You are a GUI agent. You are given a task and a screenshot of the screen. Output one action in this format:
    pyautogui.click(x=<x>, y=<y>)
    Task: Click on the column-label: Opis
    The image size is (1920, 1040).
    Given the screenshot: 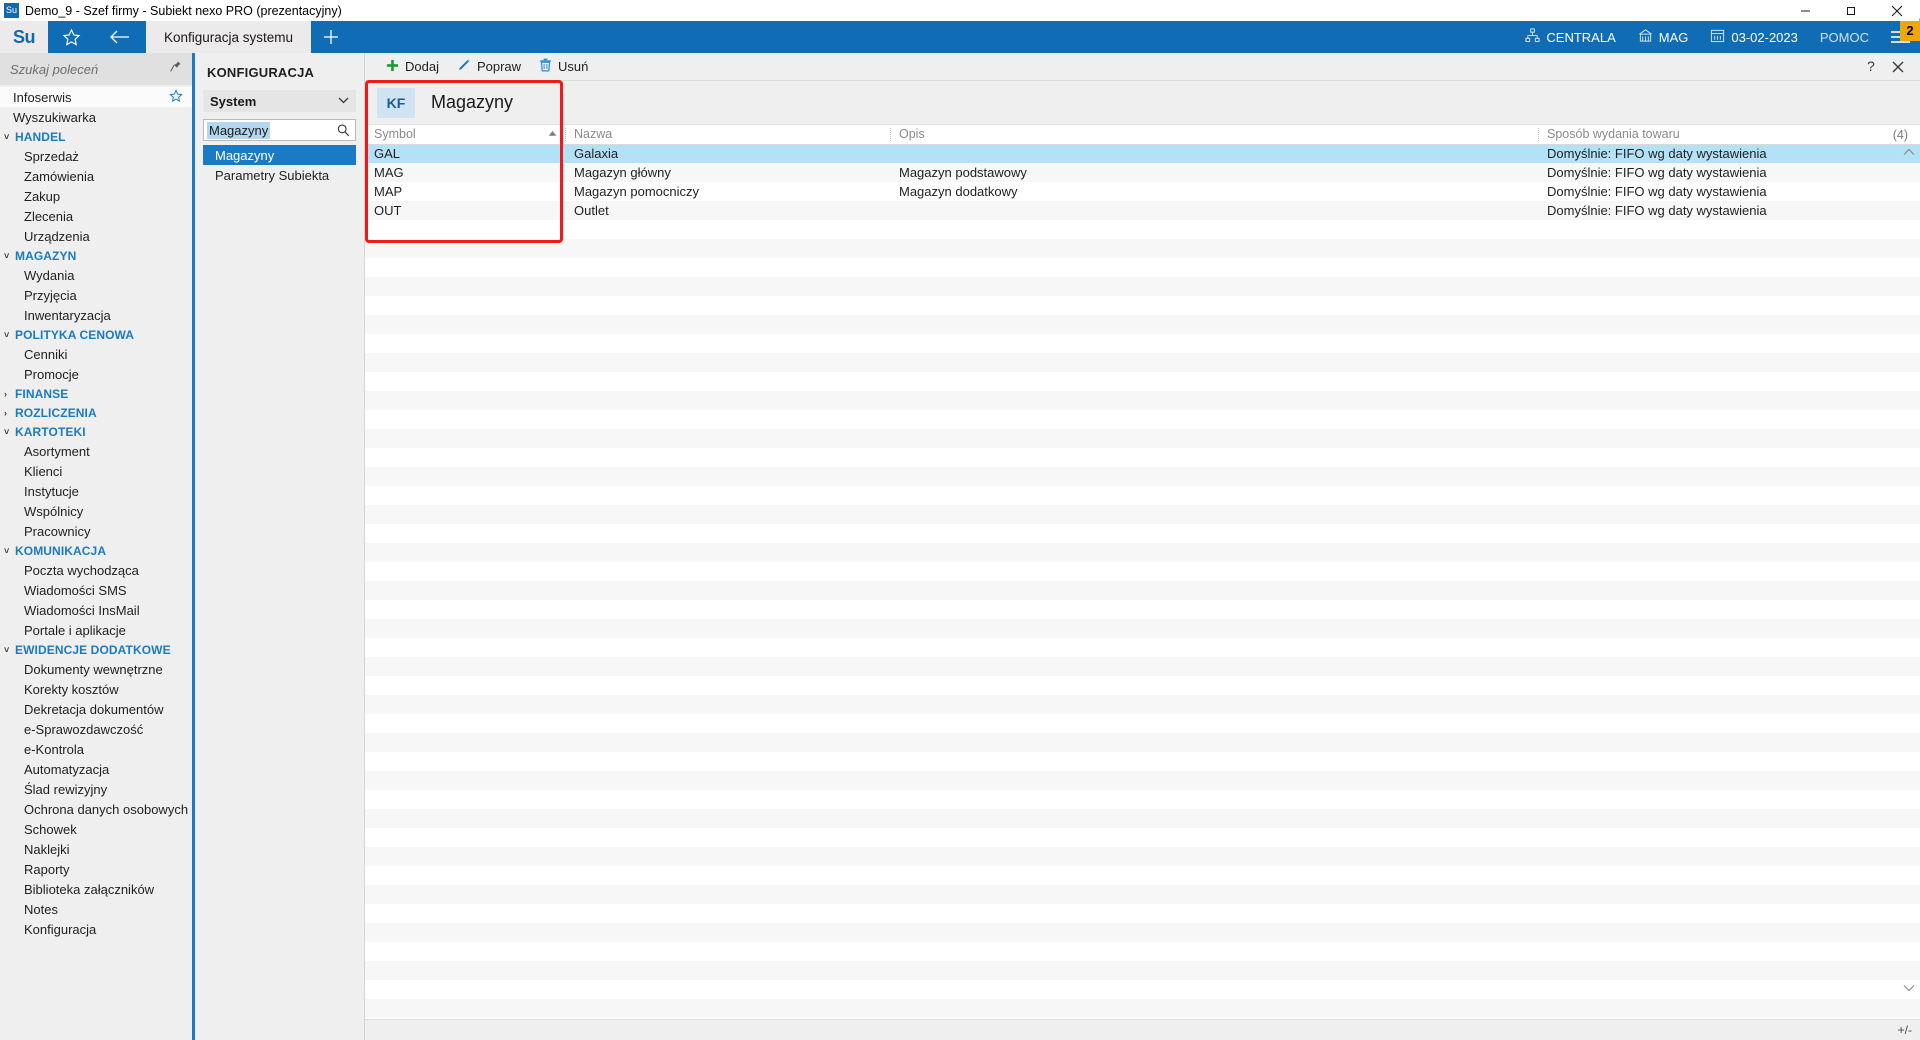 What is the action you would take?
    pyautogui.click(x=912, y=134)
    